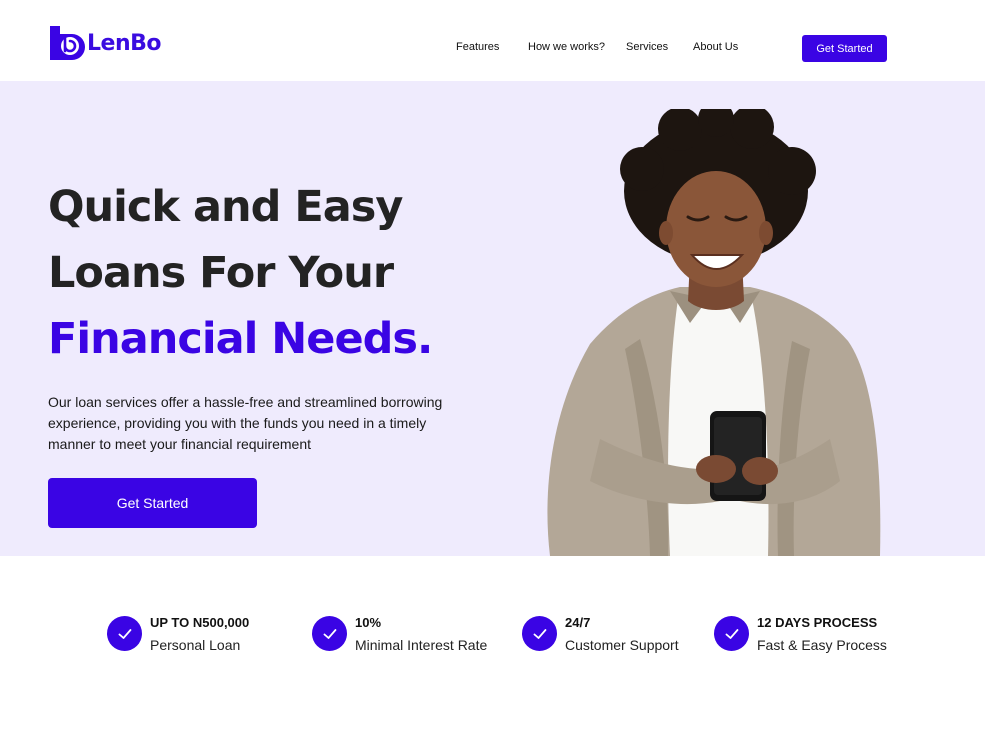 The width and height of the screenshot is (985, 737). Describe the element at coordinates (67, 43) in the screenshot. I see `lenbo-logo-icon` at that location.